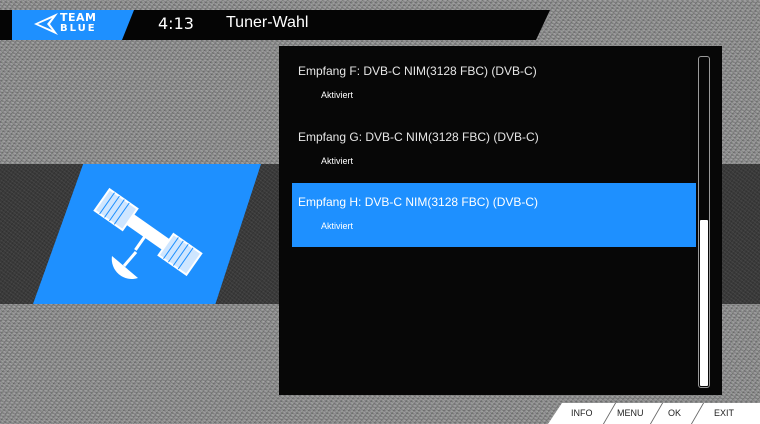 The image size is (760, 424). I want to click on scrollbar, so click(704, 222).